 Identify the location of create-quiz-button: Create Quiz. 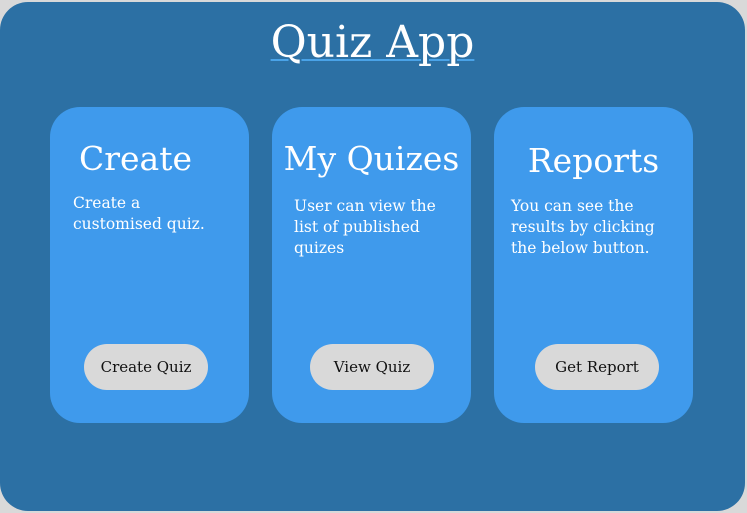
(146, 367).